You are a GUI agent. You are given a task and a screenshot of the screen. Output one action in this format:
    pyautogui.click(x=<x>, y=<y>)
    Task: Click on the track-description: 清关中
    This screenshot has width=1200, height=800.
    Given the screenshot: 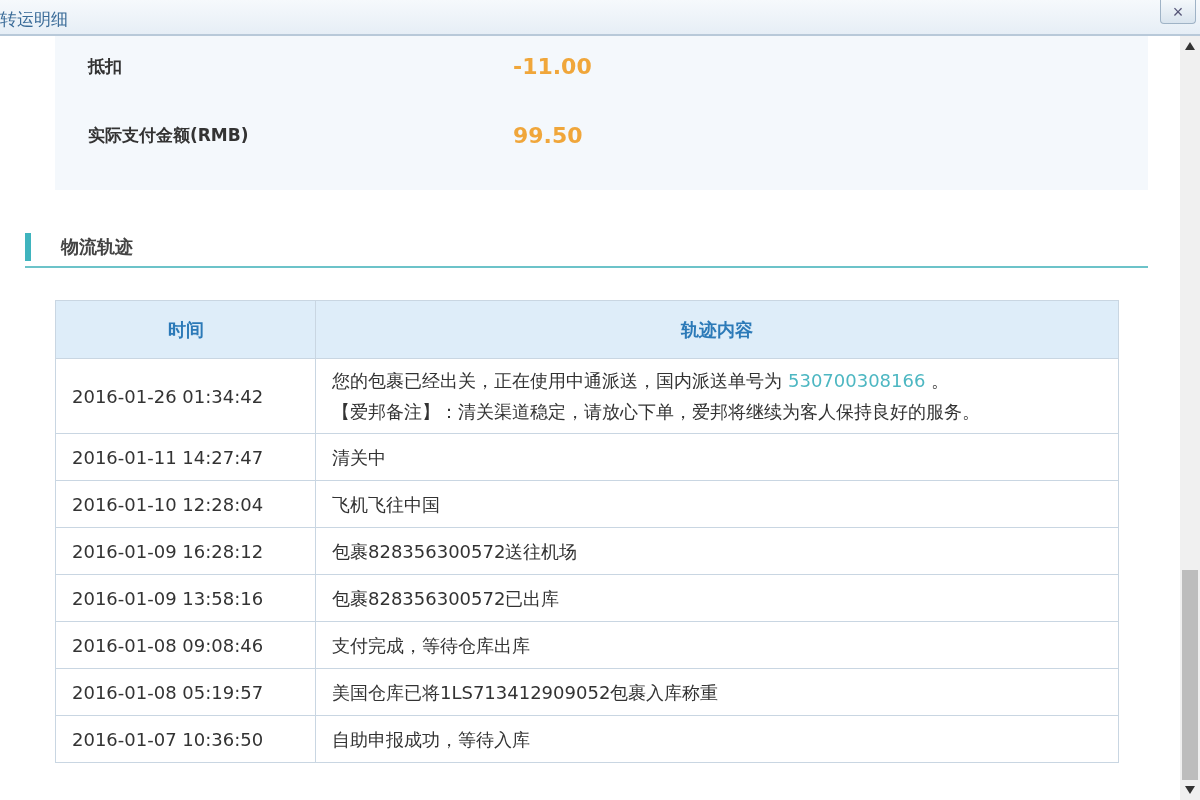 What is the action you would take?
    pyautogui.click(x=717, y=457)
    